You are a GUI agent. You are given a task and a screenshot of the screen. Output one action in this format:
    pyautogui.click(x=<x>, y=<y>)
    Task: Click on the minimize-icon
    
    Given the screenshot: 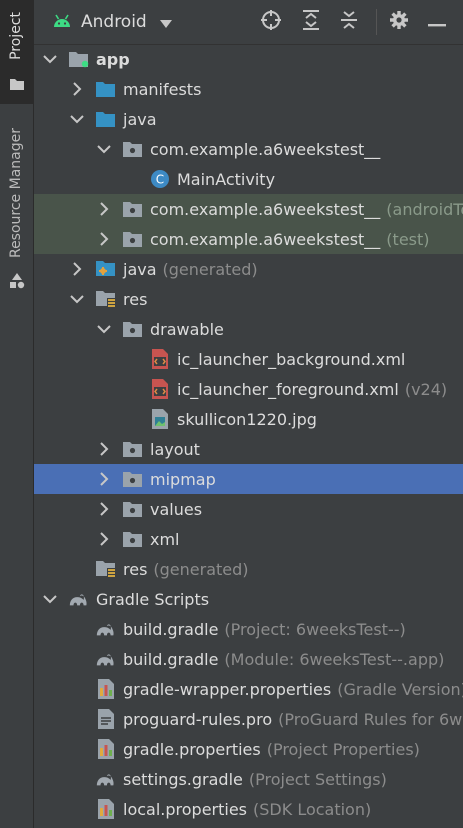 What is the action you would take?
    pyautogui.click(x=437, y=22)
    